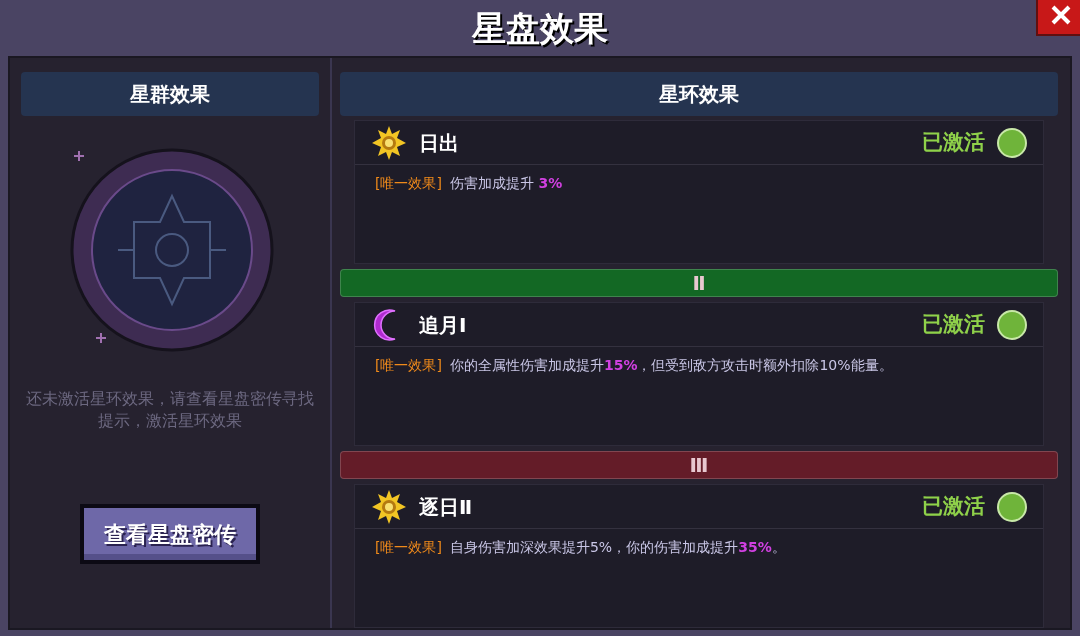 The image size is (1080, 636). I want to click on window-title: 星盘效果, so click(540, 28).